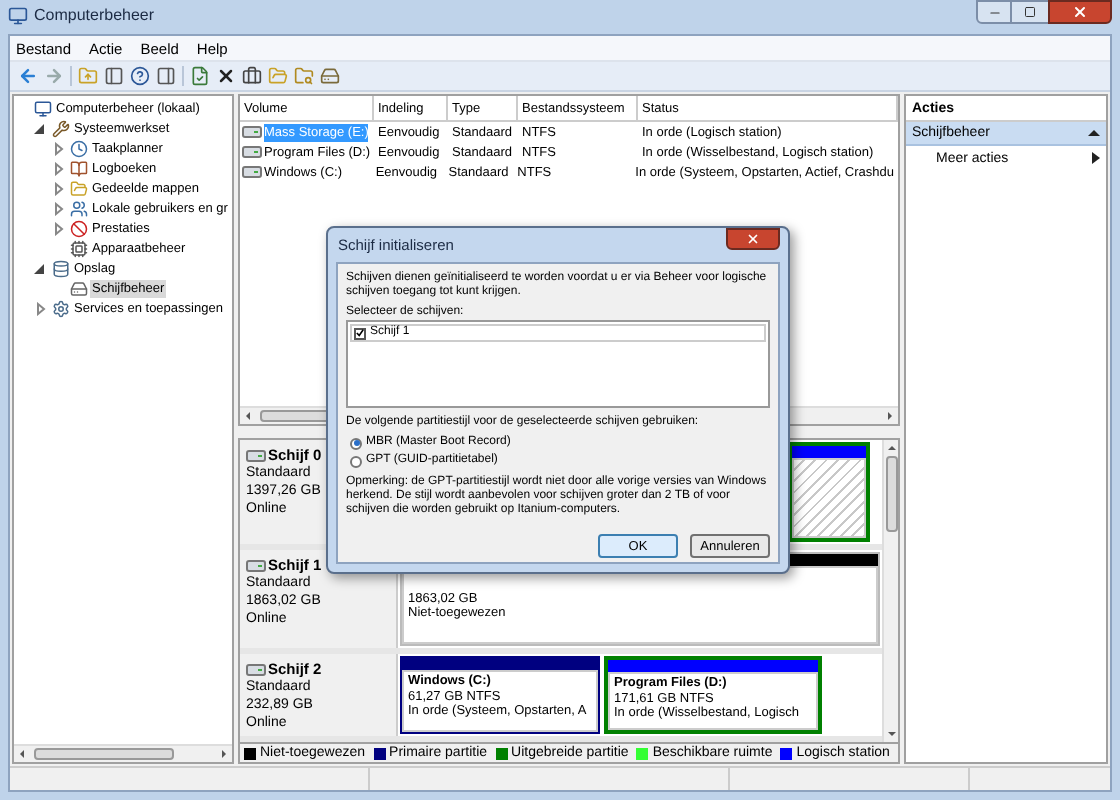 This screenshot has height=800, width=1120. Describe the element at coordinates (94, 15) in the screenshot. I see `window-title: Computerbeheer` at that location.